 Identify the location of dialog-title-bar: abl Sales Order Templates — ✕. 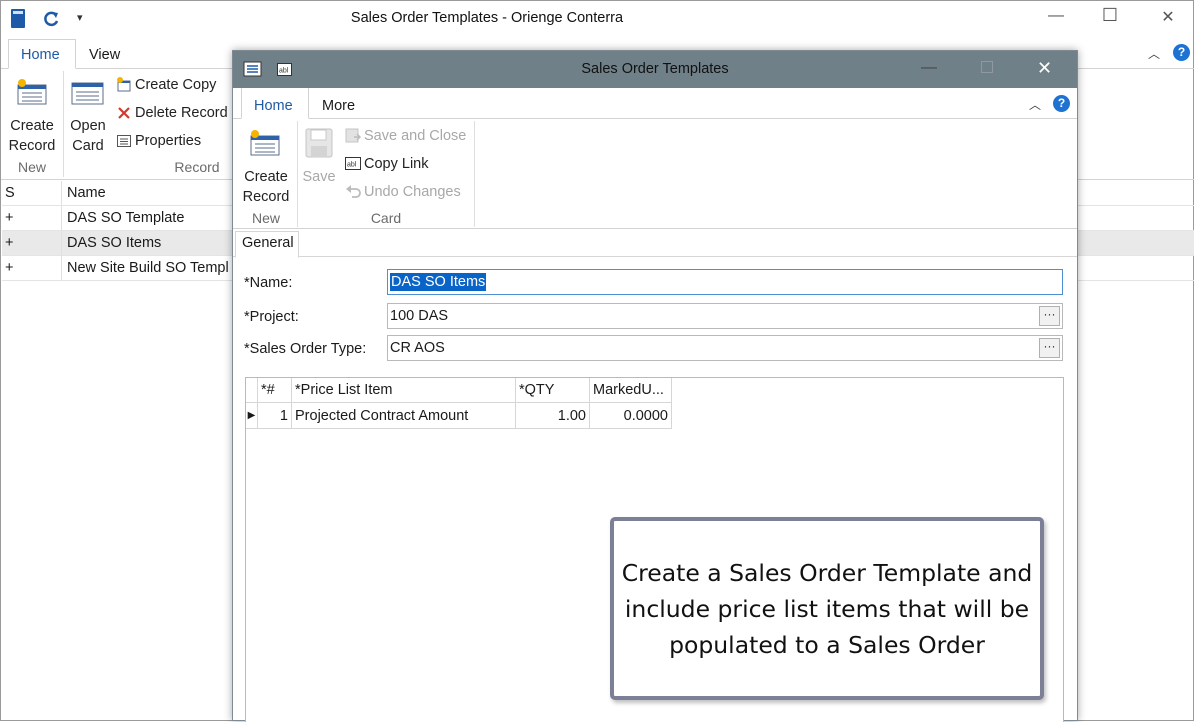
(655, 69).